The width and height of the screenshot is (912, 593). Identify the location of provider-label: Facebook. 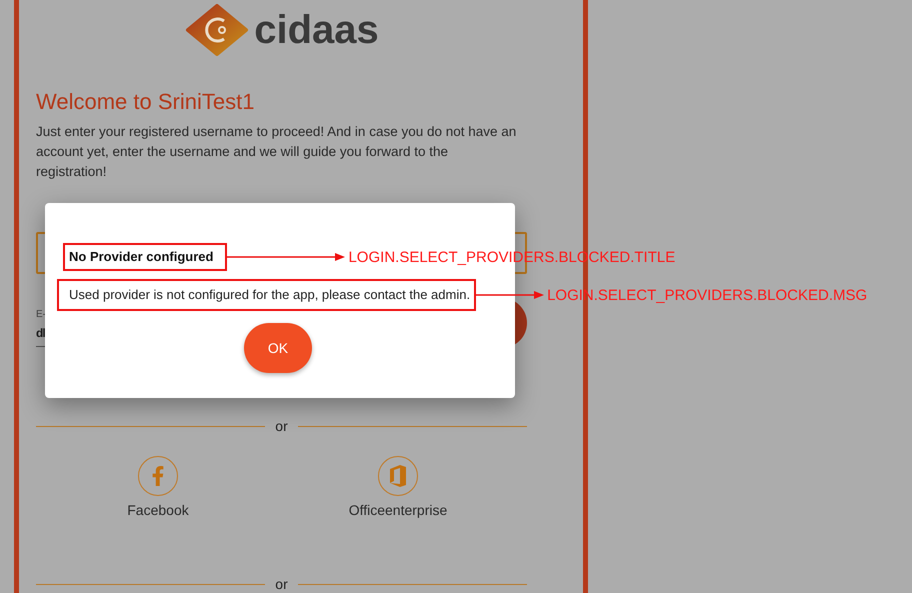
(158, 510).